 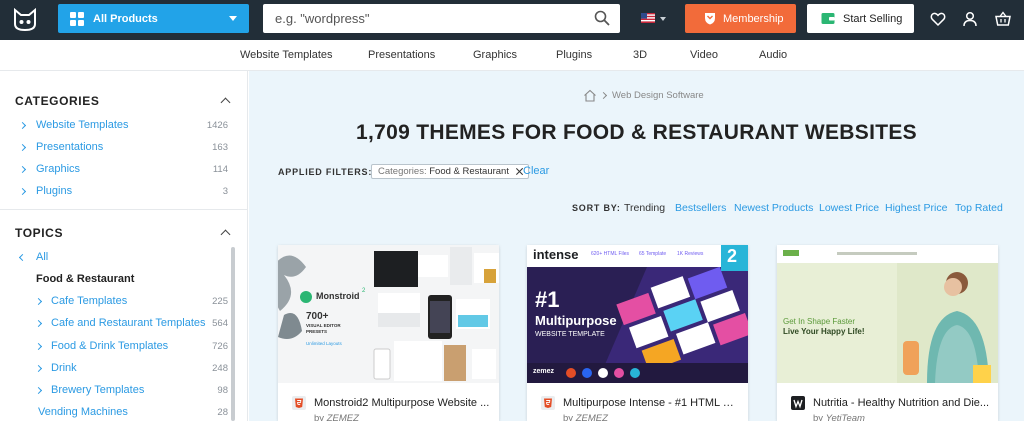 What do you see at coordinates (740, 18) in the screenshot?
I see `membership-button: Membership` at bounding box center [740, 18].